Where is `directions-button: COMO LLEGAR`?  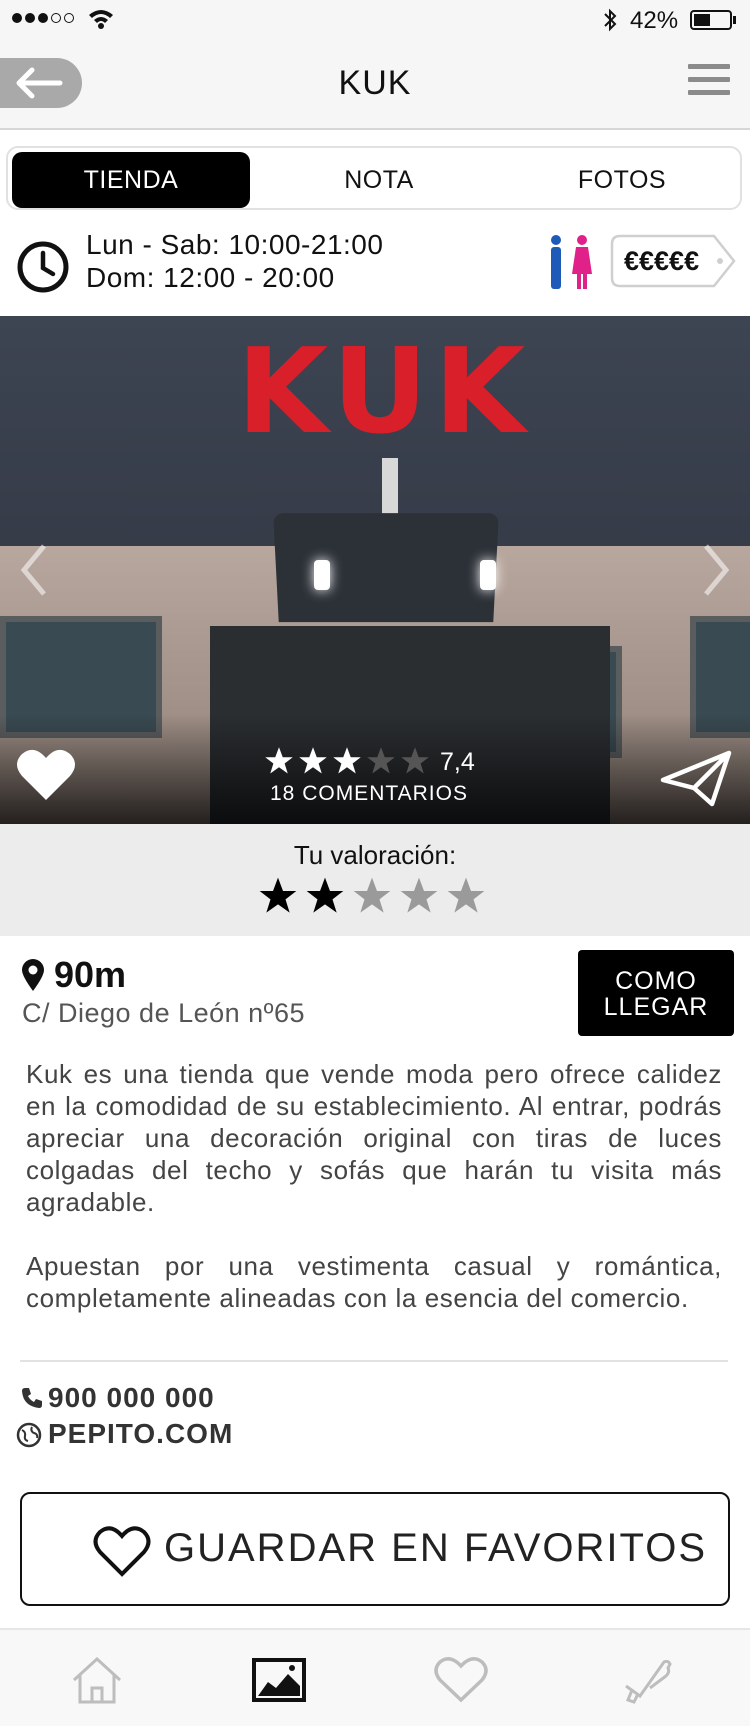 directions-button: COMO LLEGAR is located at coordinates (656, 993).